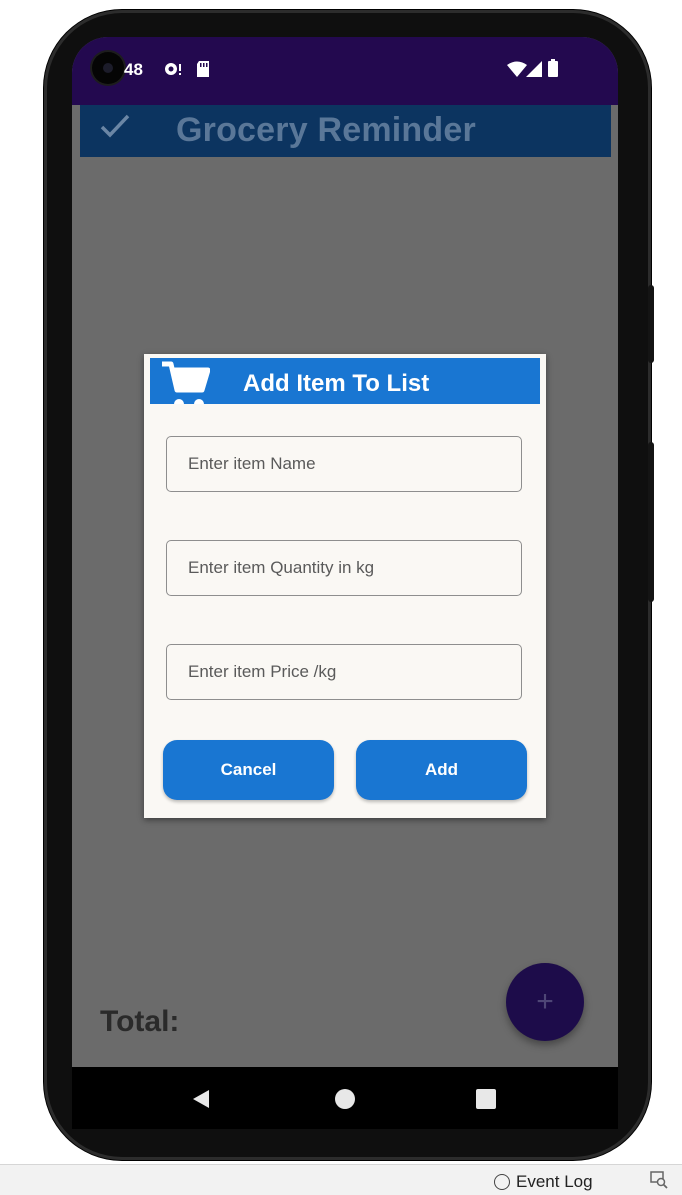 This screenshot has height=1195, width=682. I want to click on item-price-field, so click(344, 672).